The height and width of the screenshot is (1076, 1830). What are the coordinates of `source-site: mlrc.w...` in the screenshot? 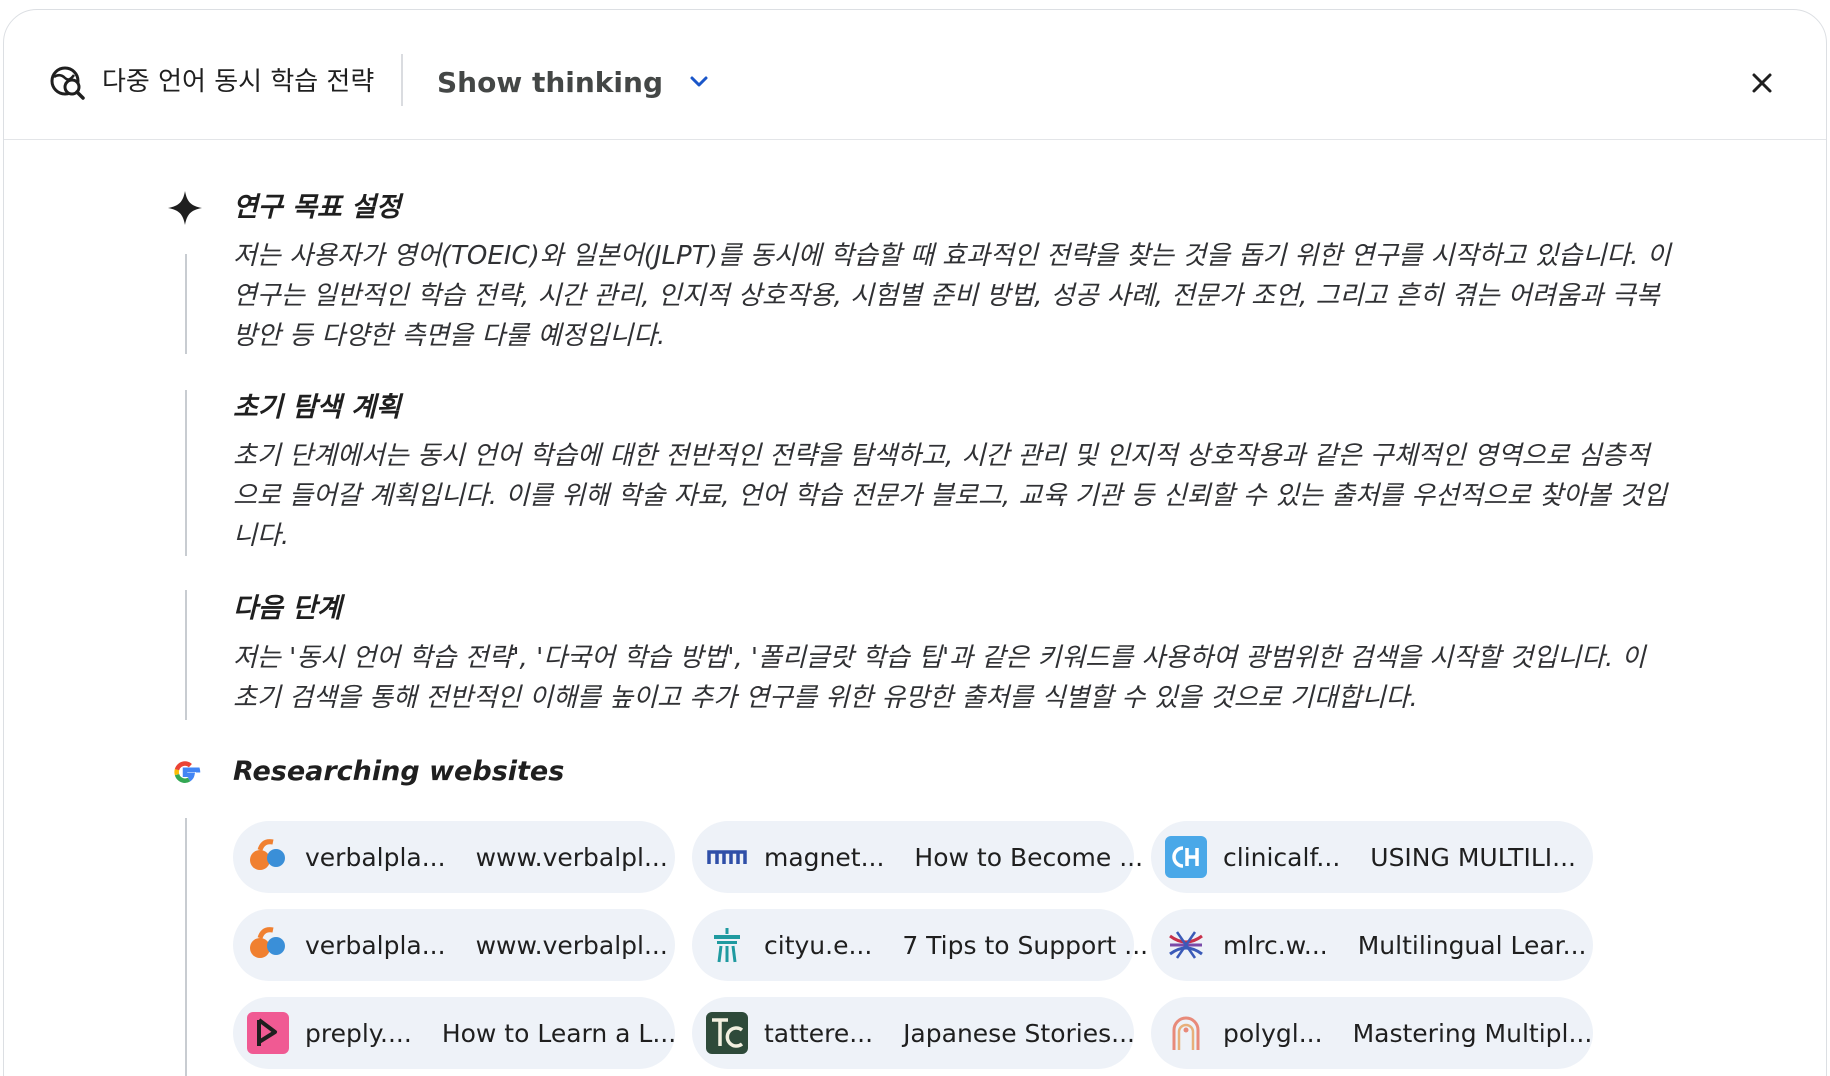 It's located at (1275, 945).